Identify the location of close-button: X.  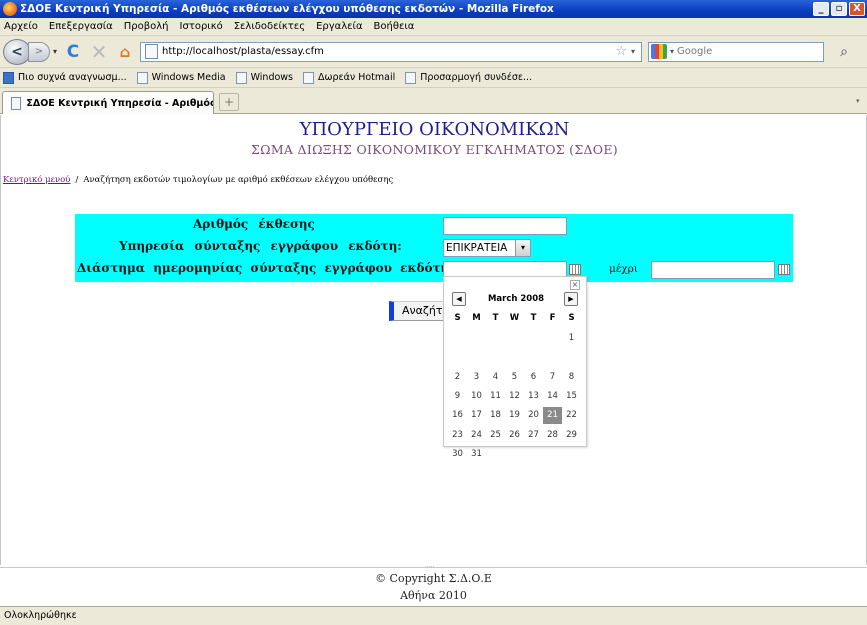
(857, 9).